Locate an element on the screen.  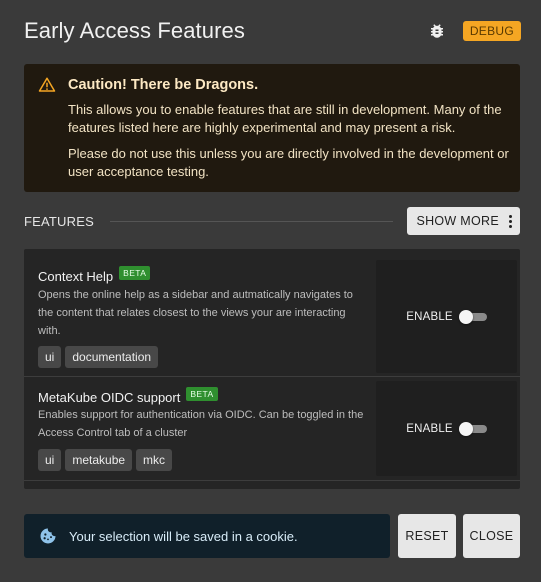
feature-tags: ui metakube mkc is located at coordinates (105, 460).